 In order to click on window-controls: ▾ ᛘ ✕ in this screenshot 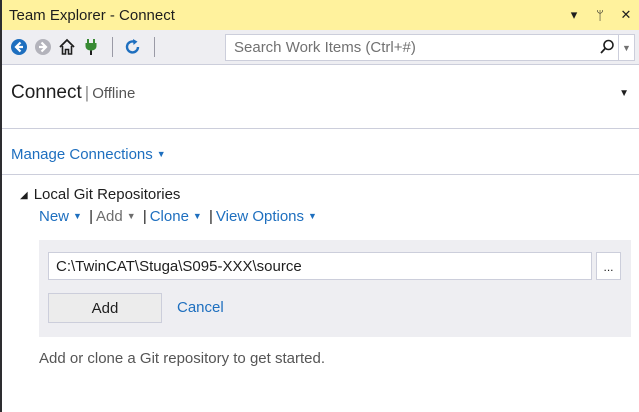, I will do `click(600, 15)`.